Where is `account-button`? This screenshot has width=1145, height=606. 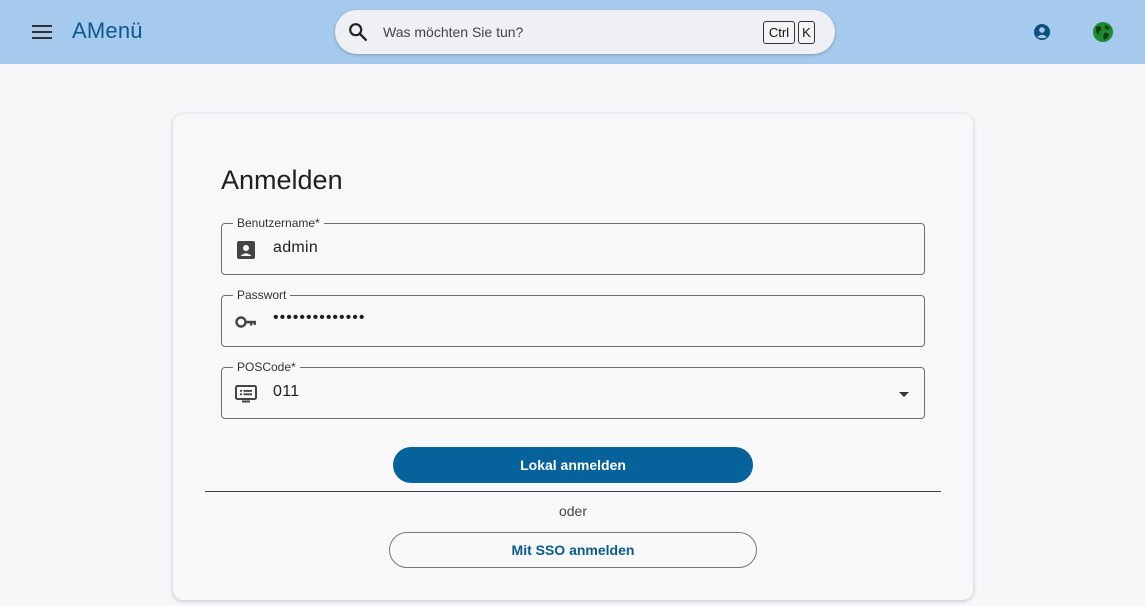 account-button is located at coordinates (1042, 32).